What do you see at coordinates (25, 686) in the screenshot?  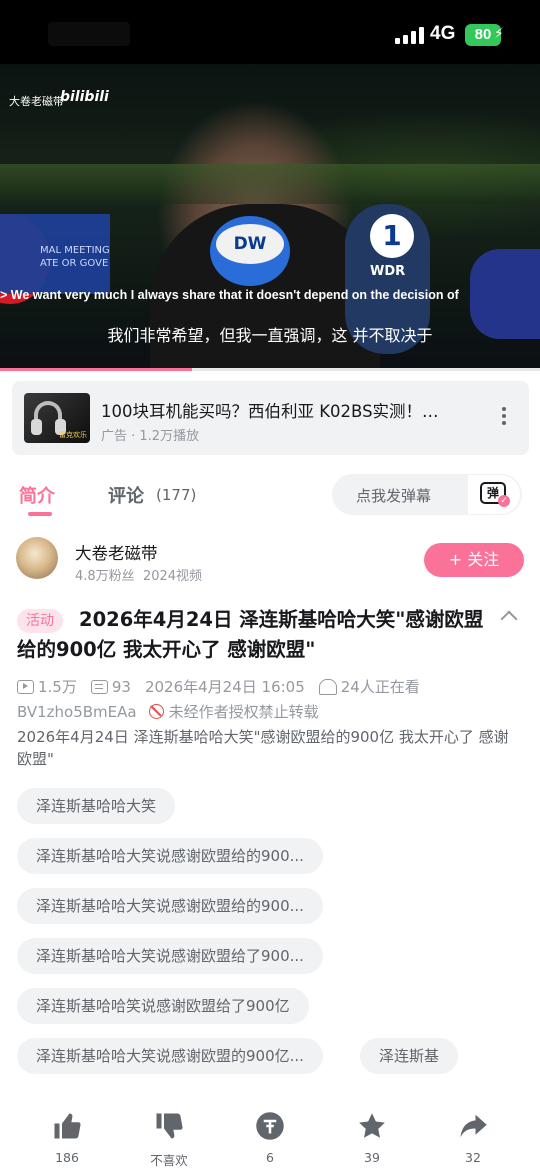 I see `play-count-icon` at bounding box center [25, 686].